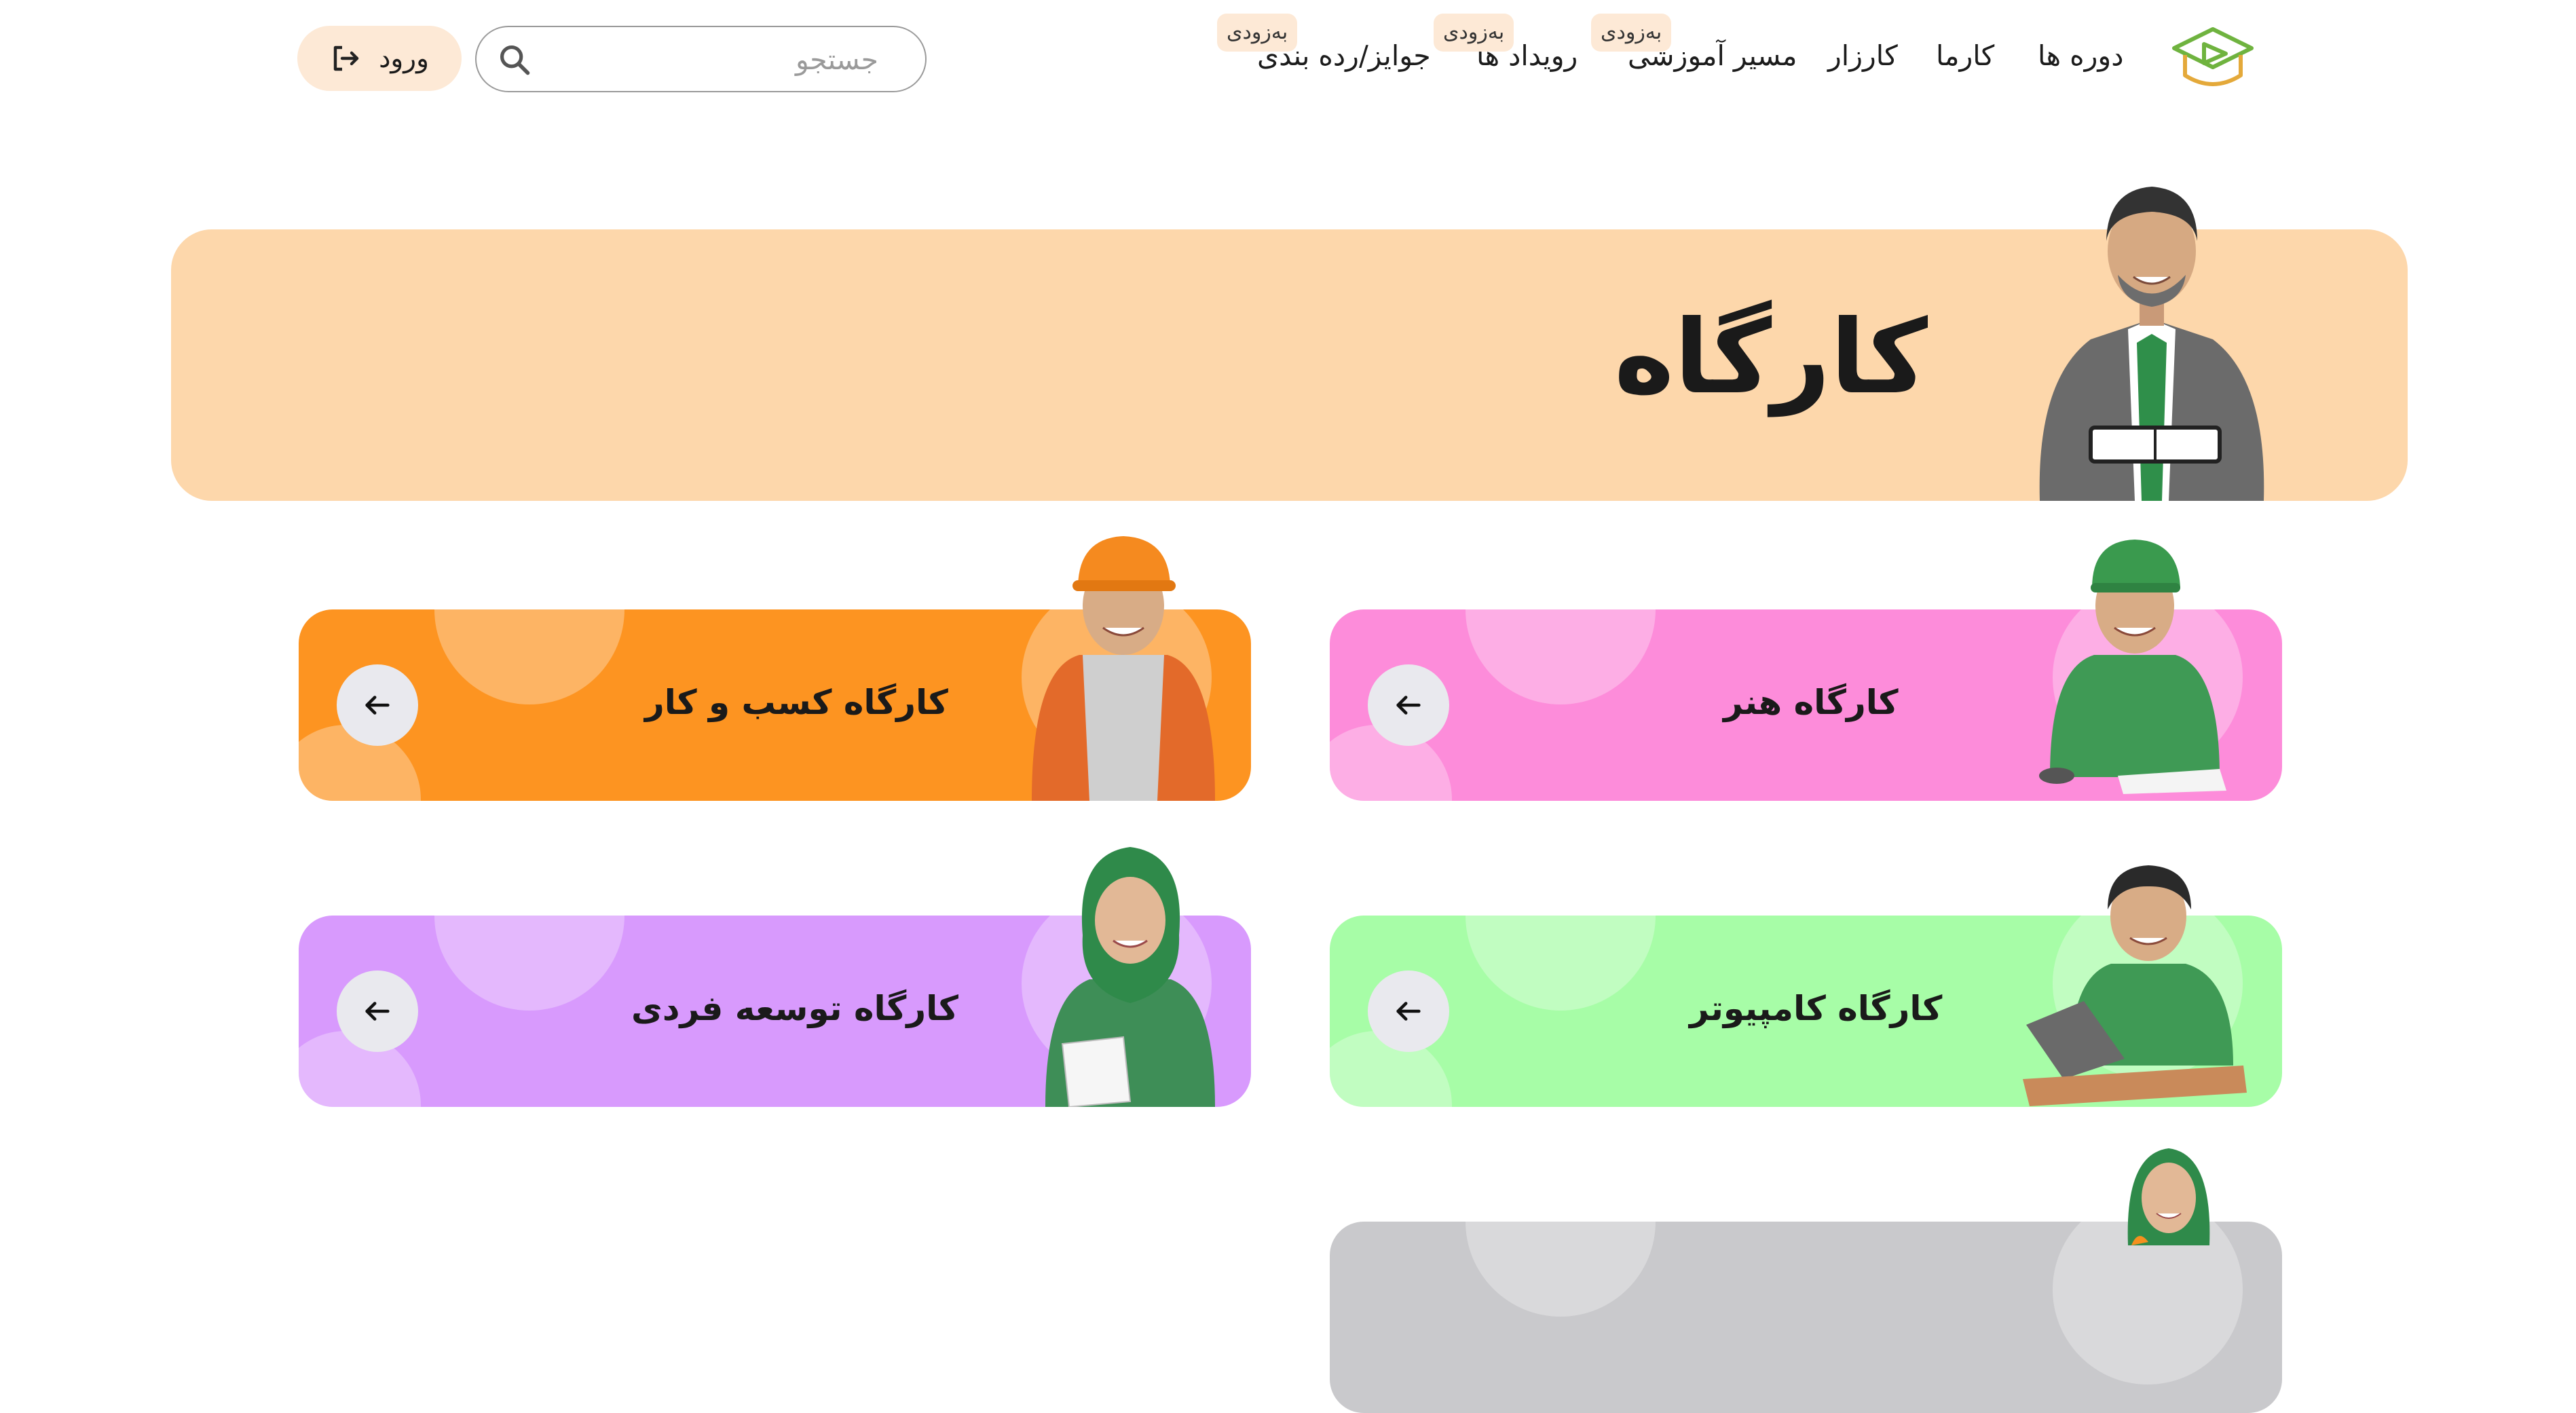  I want to click on nav-karma: کارما, so click(1965, 55).